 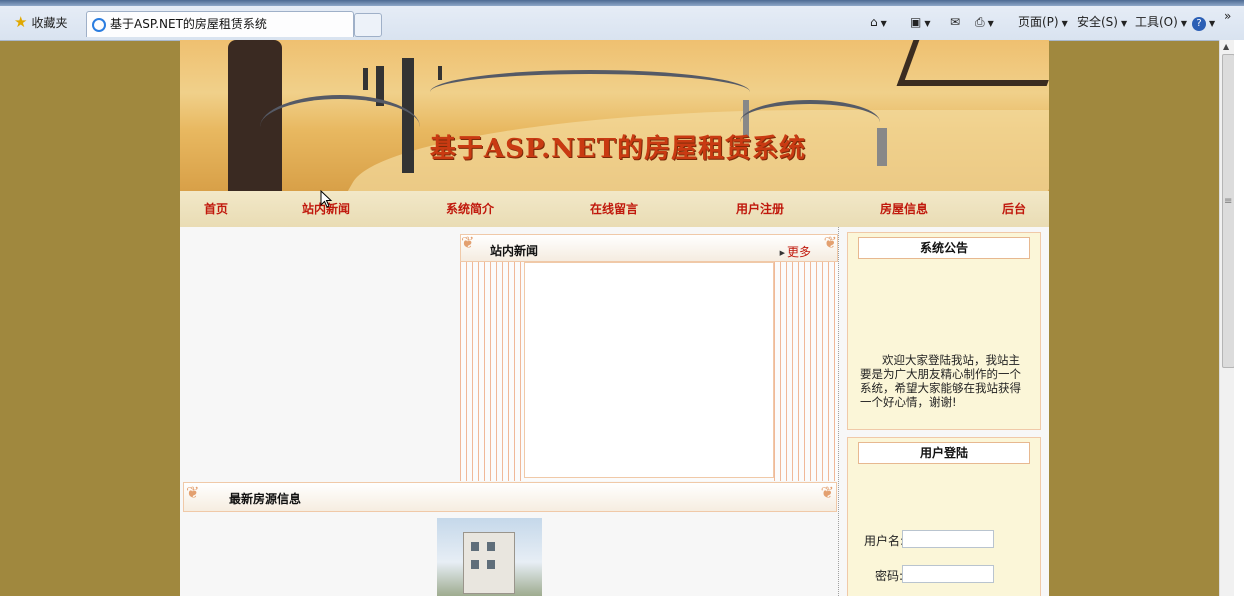 I want to click on news-panel: 站内新闻 ▶ 更多 ❦ ❦, so click(x=649, y=357).